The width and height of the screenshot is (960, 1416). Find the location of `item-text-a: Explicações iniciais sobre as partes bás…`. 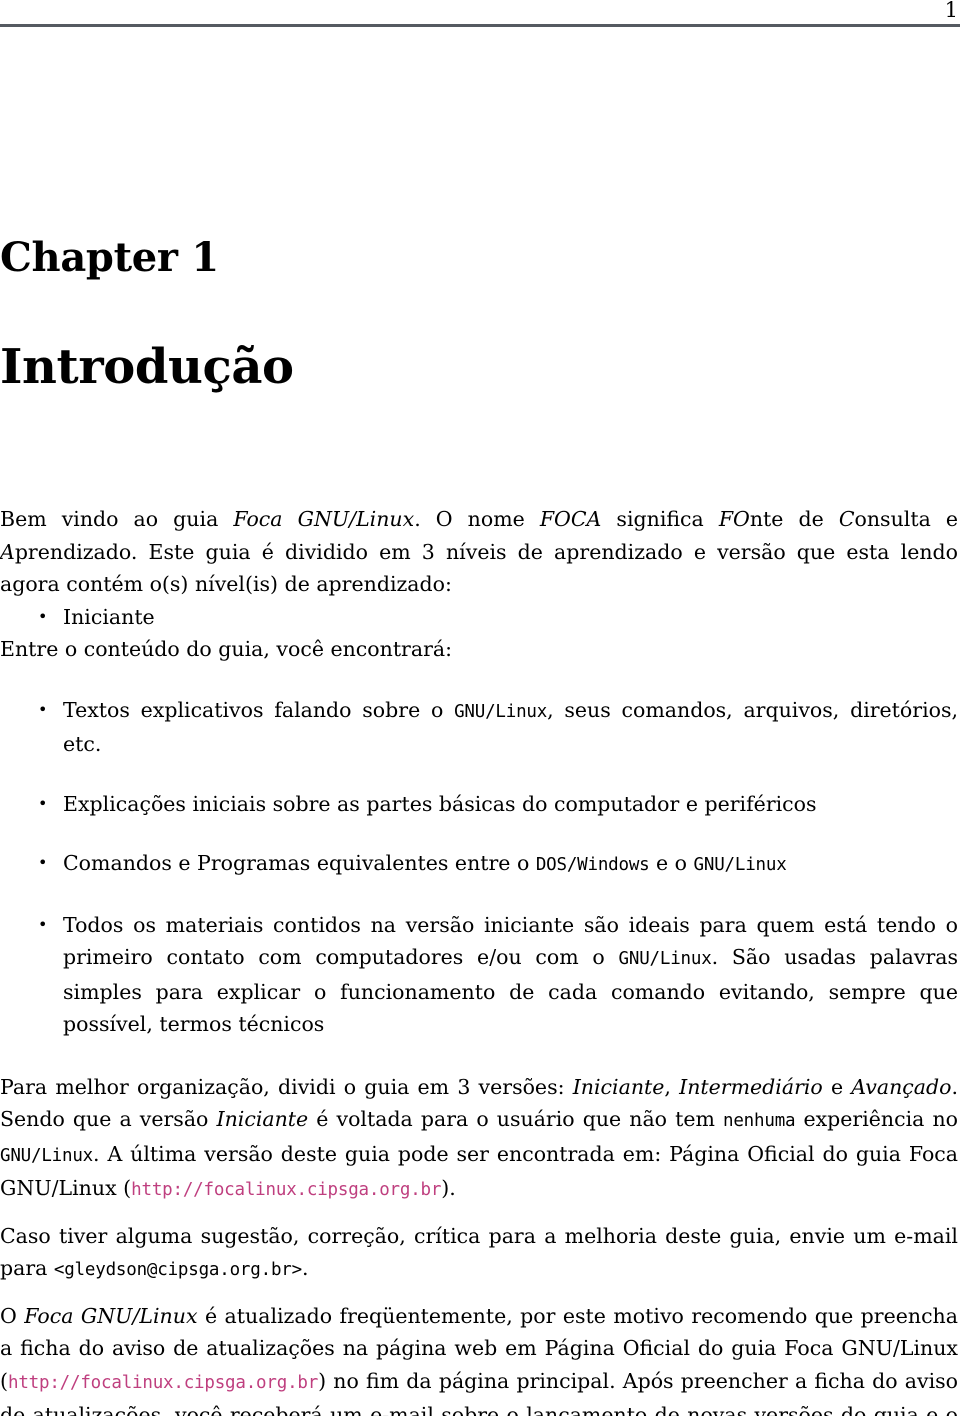

item-text-a: Explicações iniciais sobre as partes bás… is located at coordinates (440, 803).